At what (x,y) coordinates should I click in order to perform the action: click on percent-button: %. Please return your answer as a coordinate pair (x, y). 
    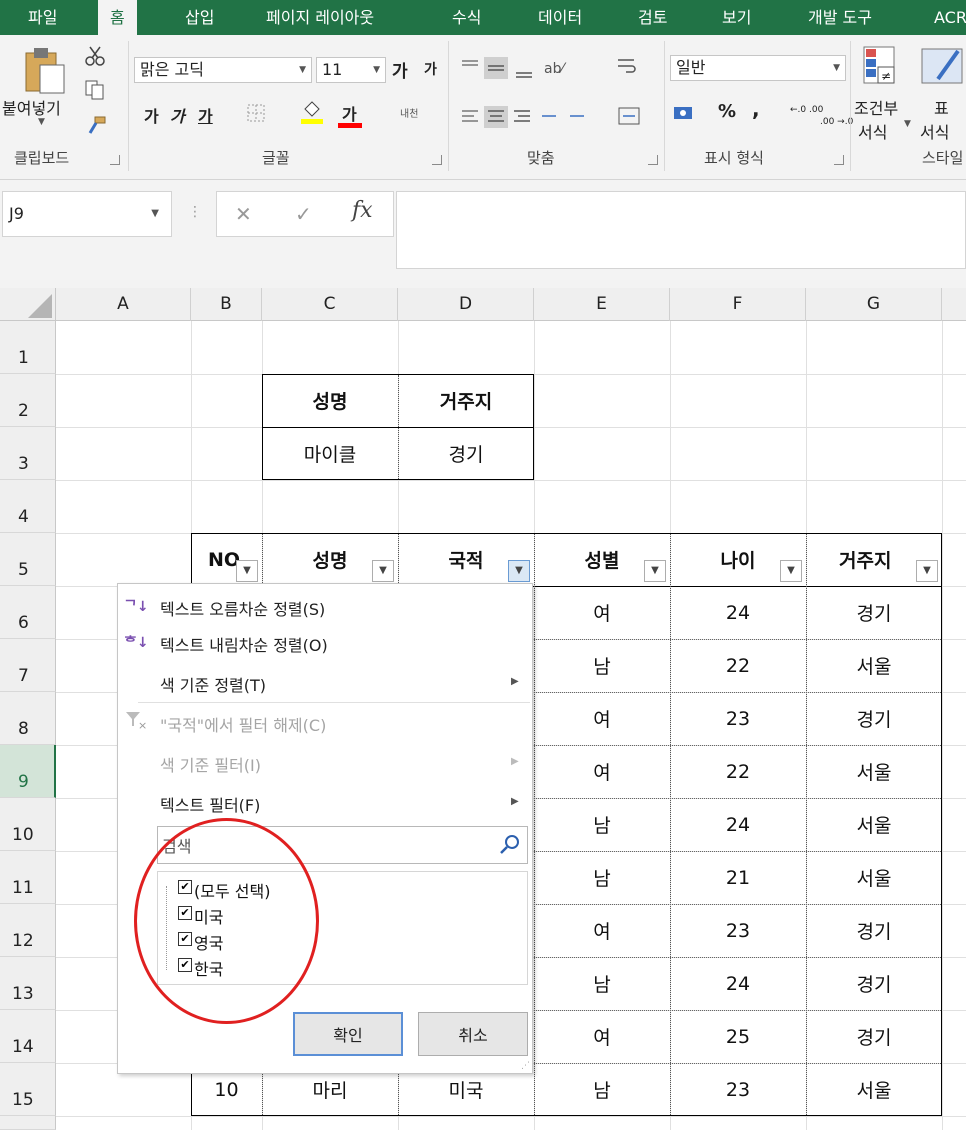
    Looking at the image, I should click on (727, 111).